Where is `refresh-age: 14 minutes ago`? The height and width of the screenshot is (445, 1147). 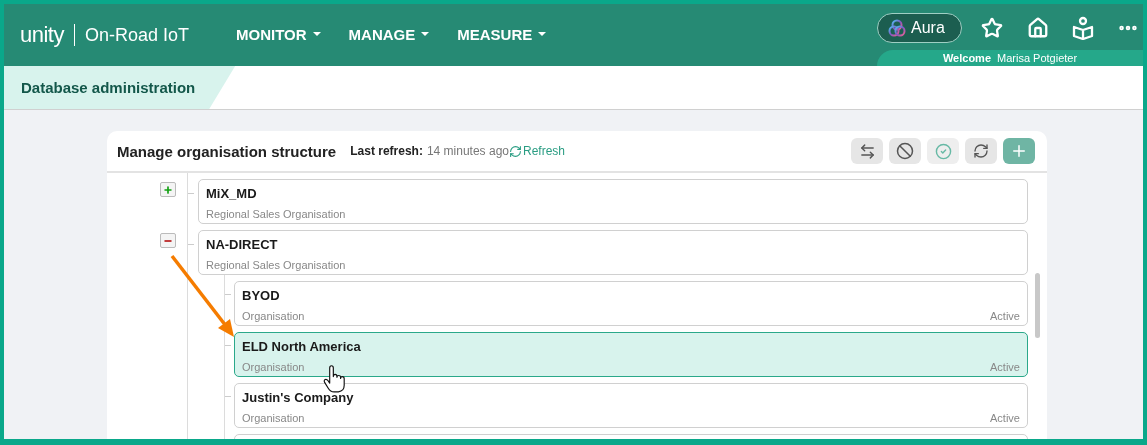
refresh-age: 14 minutes ago is located at coordinates (467, 151).